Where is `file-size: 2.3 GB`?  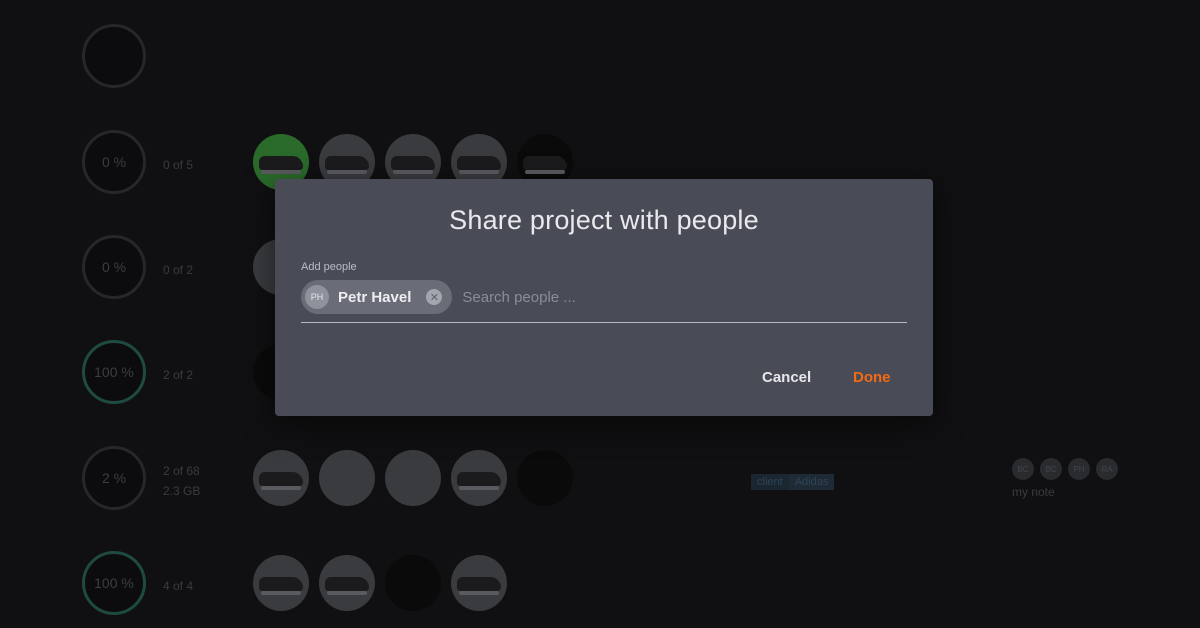 file-size: 2.3 GB is located at coordinates (182, 491).